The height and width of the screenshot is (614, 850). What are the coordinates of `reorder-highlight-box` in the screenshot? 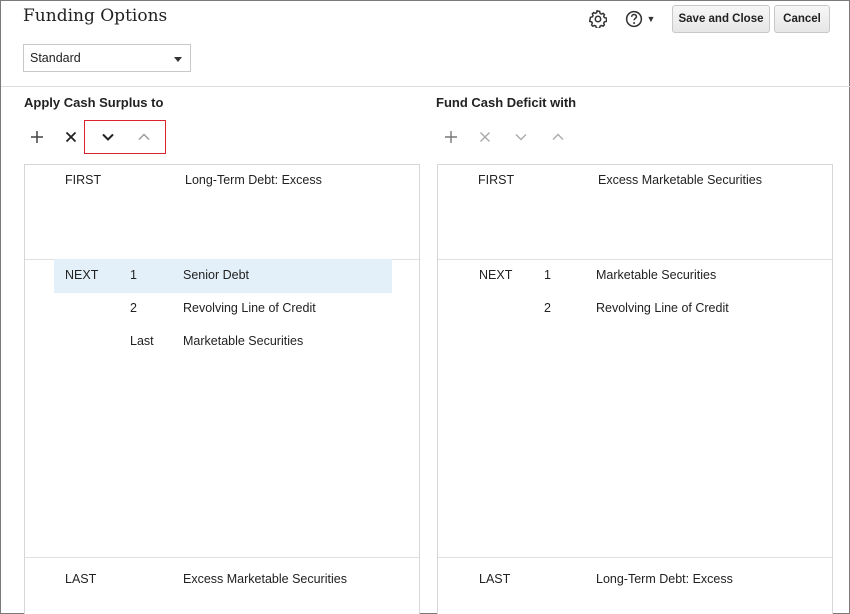 It's located at (125, 137).